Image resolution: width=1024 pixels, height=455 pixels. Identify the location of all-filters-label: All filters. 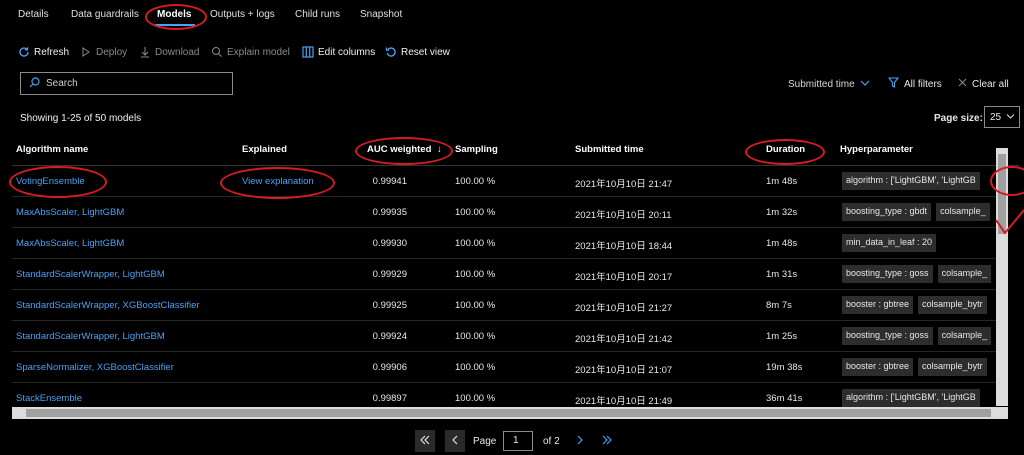
(923, 84).